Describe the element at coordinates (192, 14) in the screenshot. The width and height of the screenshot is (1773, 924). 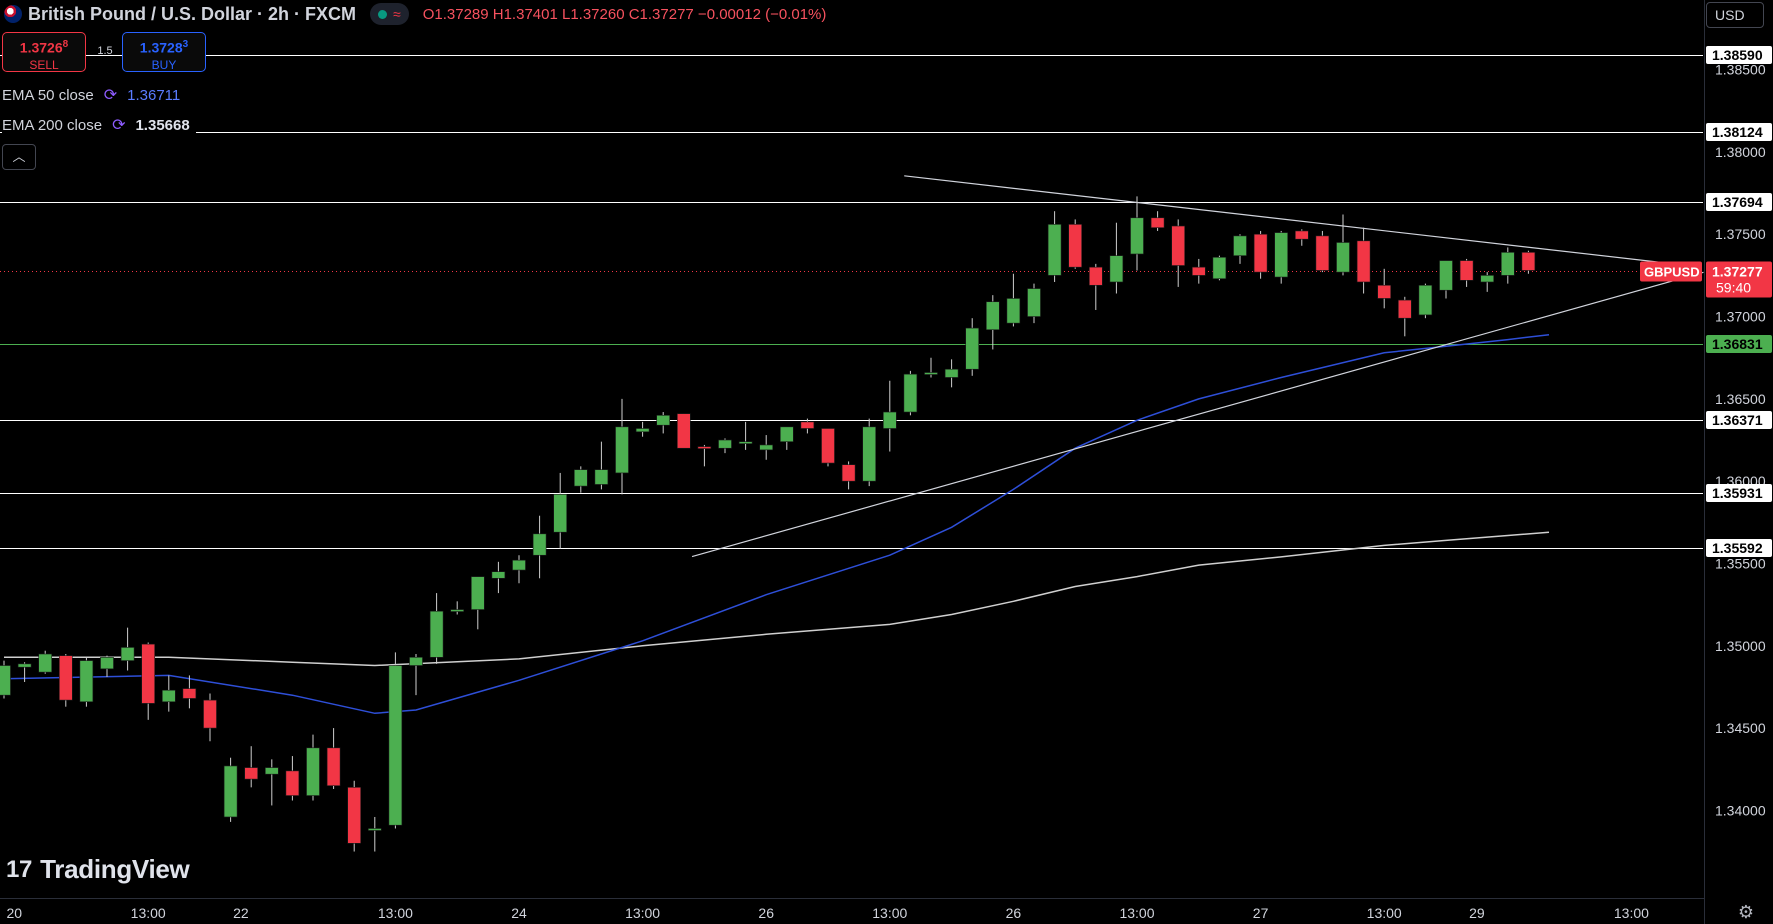
I see `symbol-title: British Pound / U.S. Dollar · 2h · FXCM` at that location.